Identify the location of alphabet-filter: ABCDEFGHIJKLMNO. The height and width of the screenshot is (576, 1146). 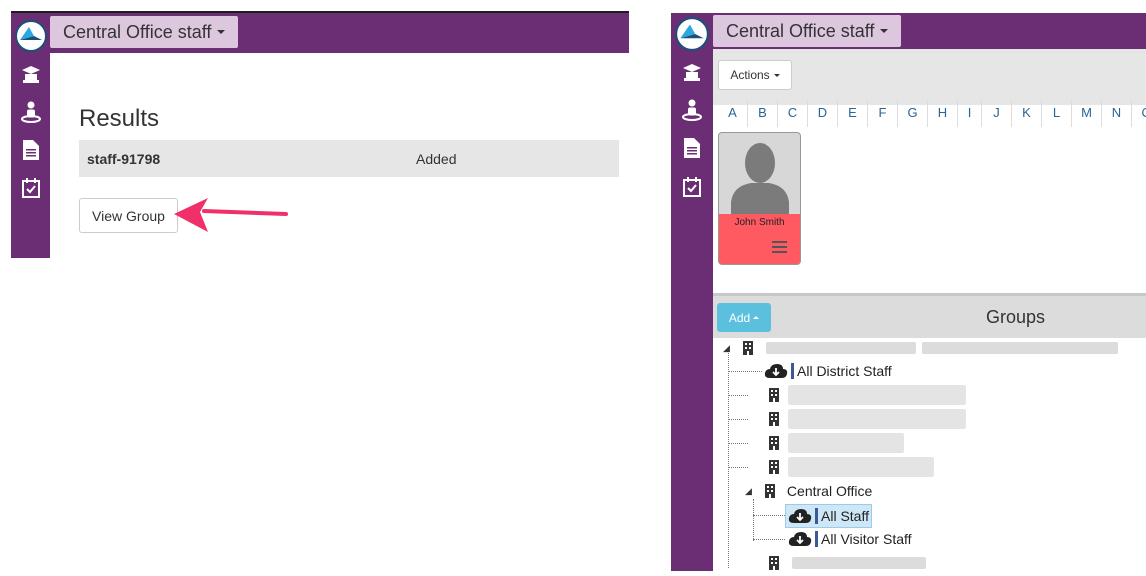
(932, 113).